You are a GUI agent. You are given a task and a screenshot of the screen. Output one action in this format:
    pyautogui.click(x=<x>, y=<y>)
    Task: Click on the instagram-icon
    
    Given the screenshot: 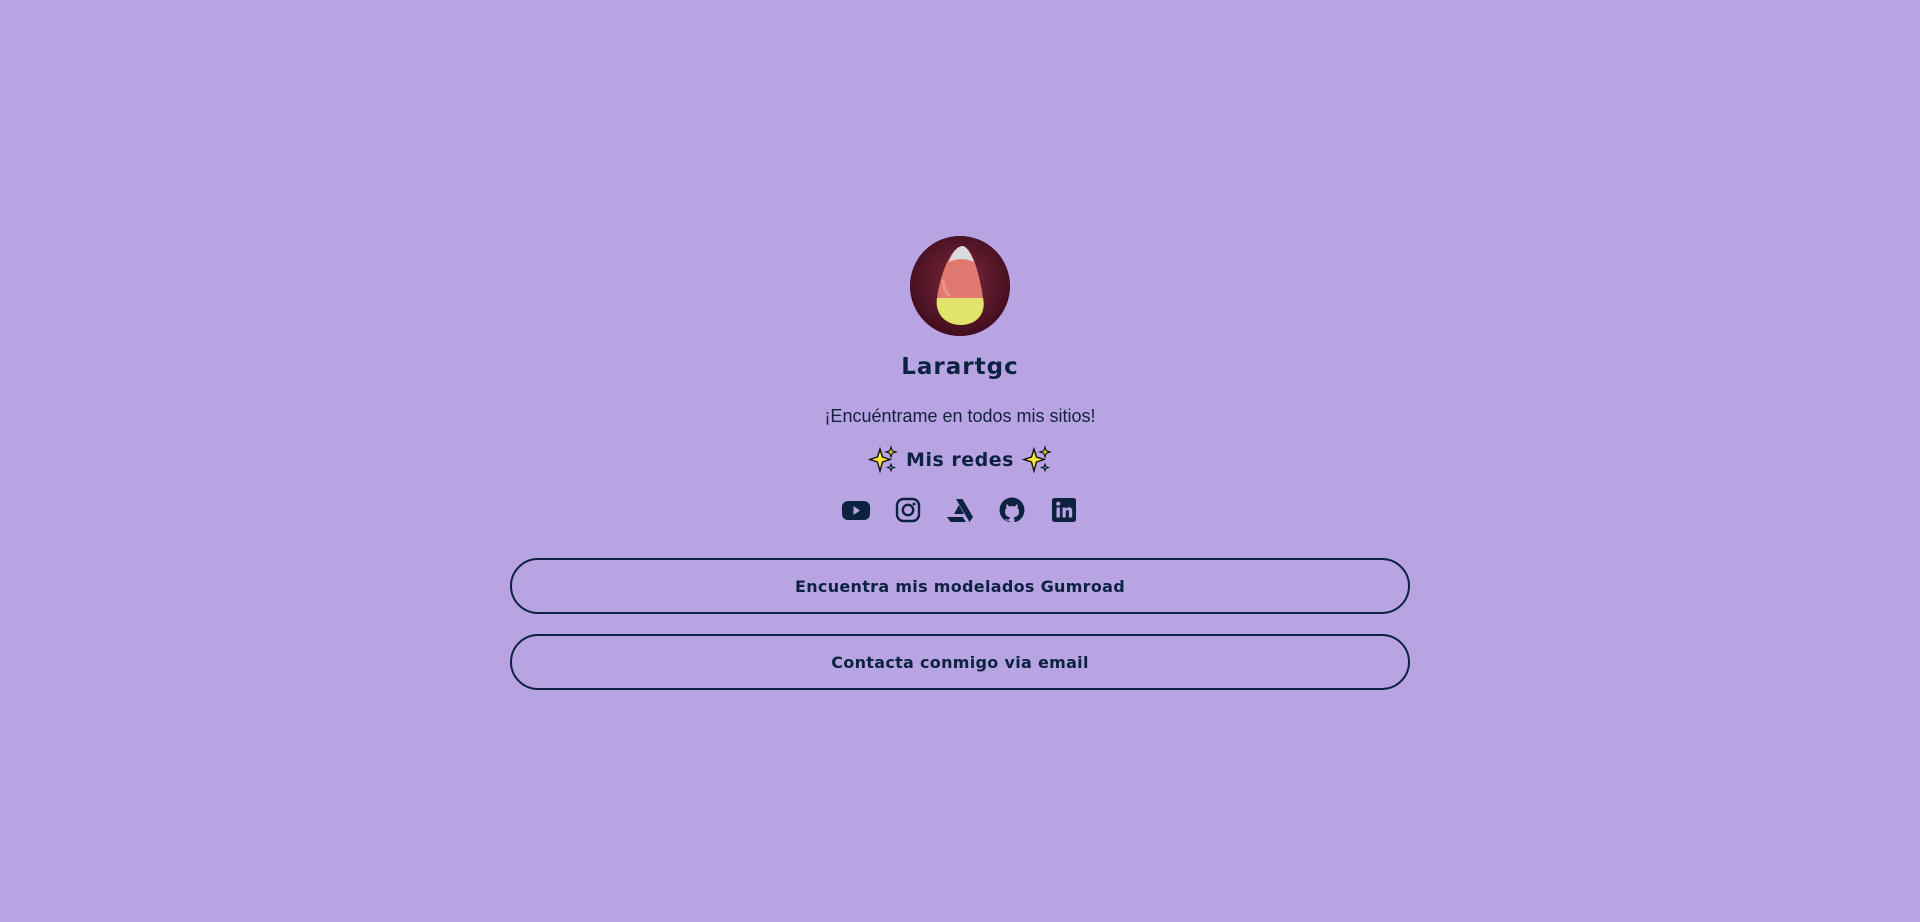 What is the action you would take?
    pyautogui.click(x=908, y=510)
    